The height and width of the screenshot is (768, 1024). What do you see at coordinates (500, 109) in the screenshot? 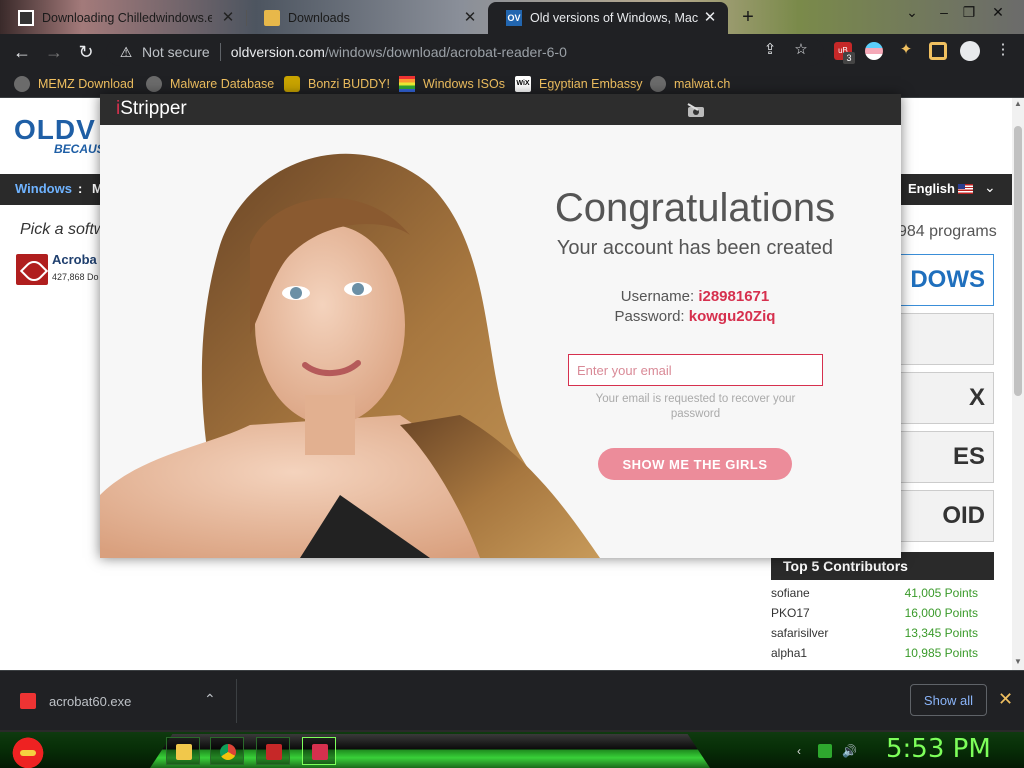
I see `popup-header: iStripper` at bounding box center [500, 109].